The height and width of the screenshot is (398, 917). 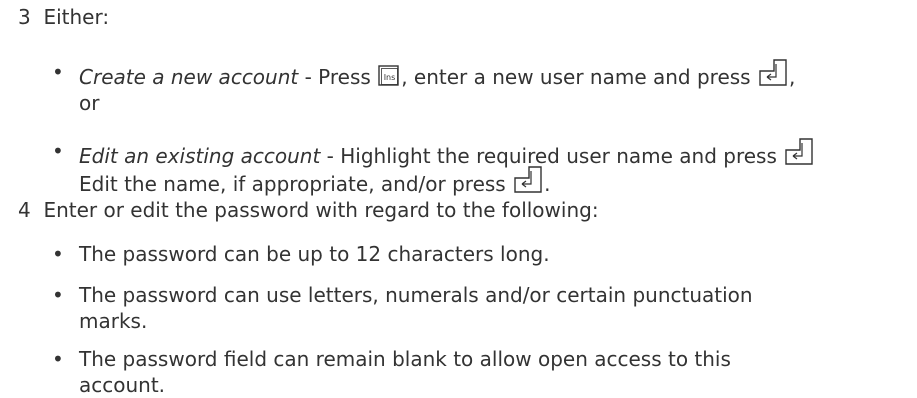 I want to click on ins-key-icon: Ins, so click(x=389, y=76).